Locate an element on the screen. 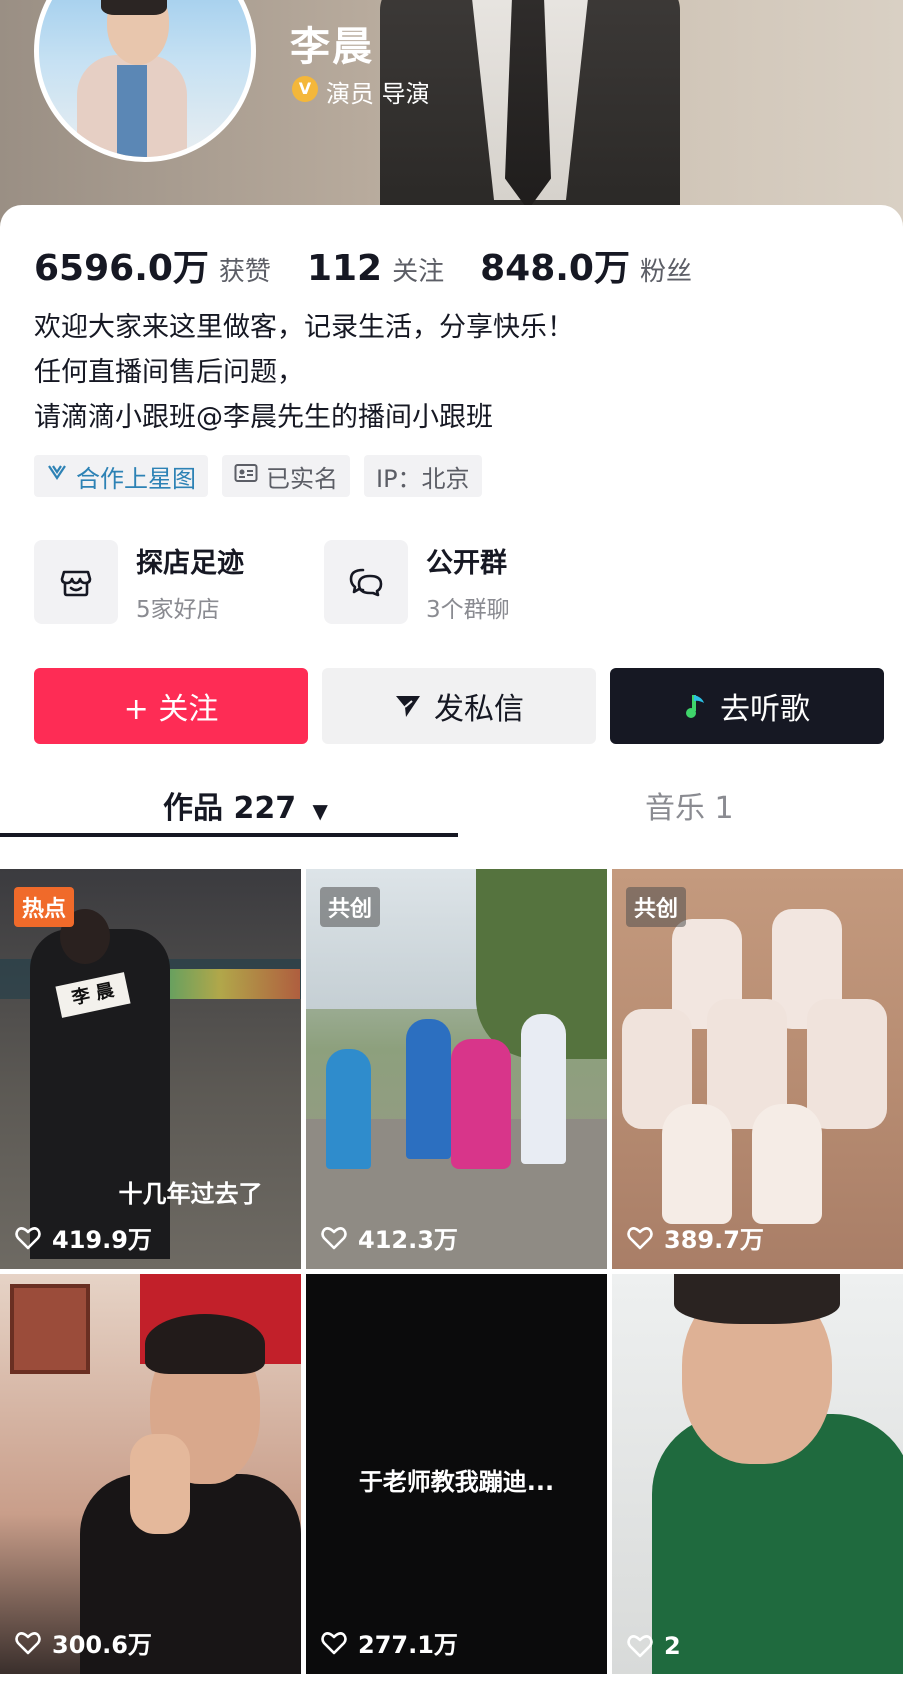 This screenshot has width=903, height=1684. video-likes: 389.7万 is located at coordinates (695, 1237).